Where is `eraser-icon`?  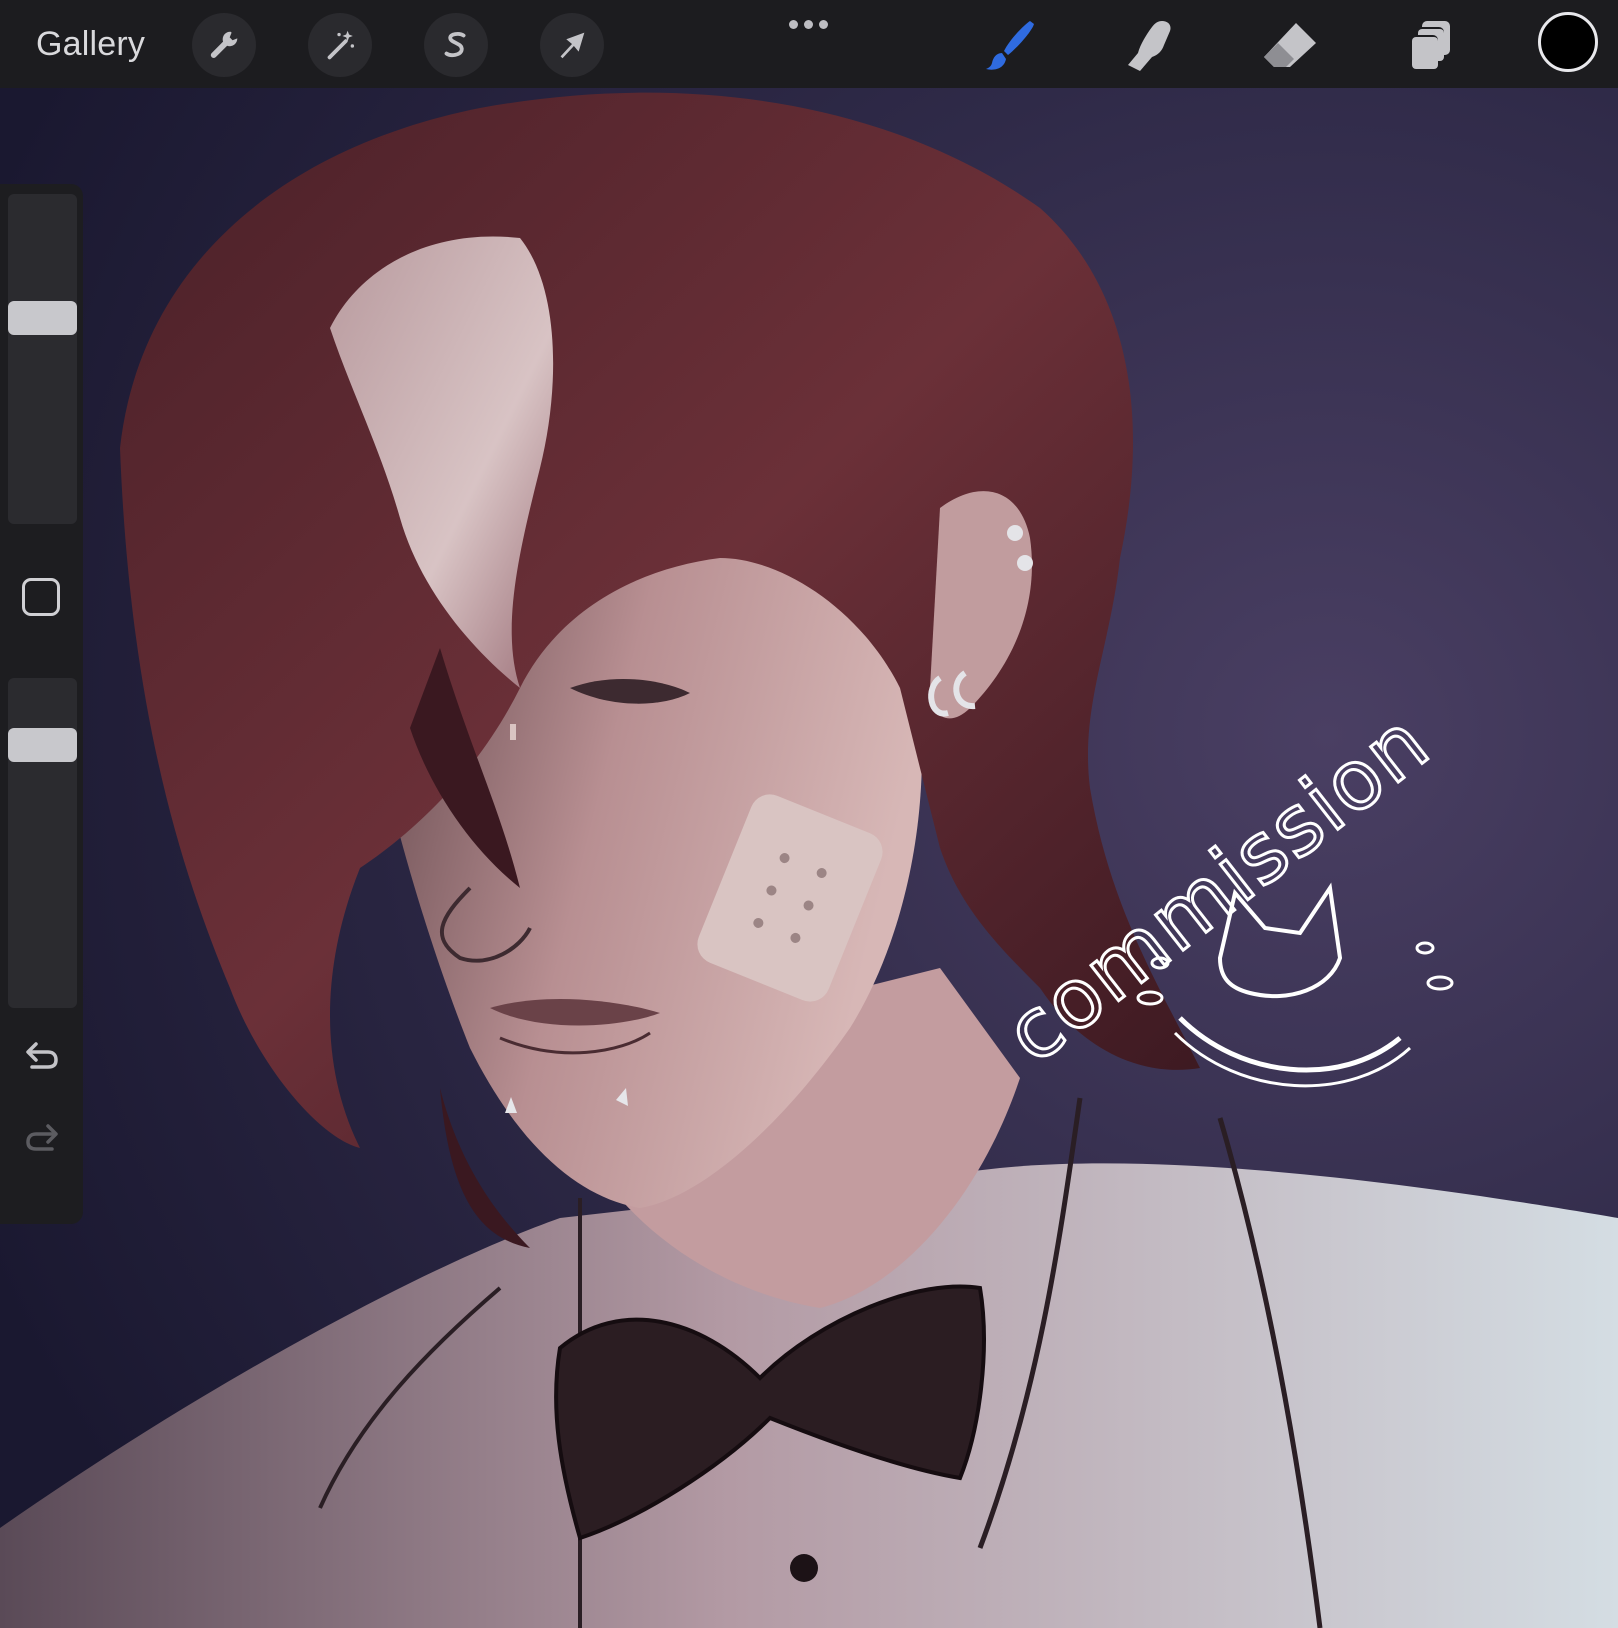 eraser-icon is located at coordinates (1290, 45).